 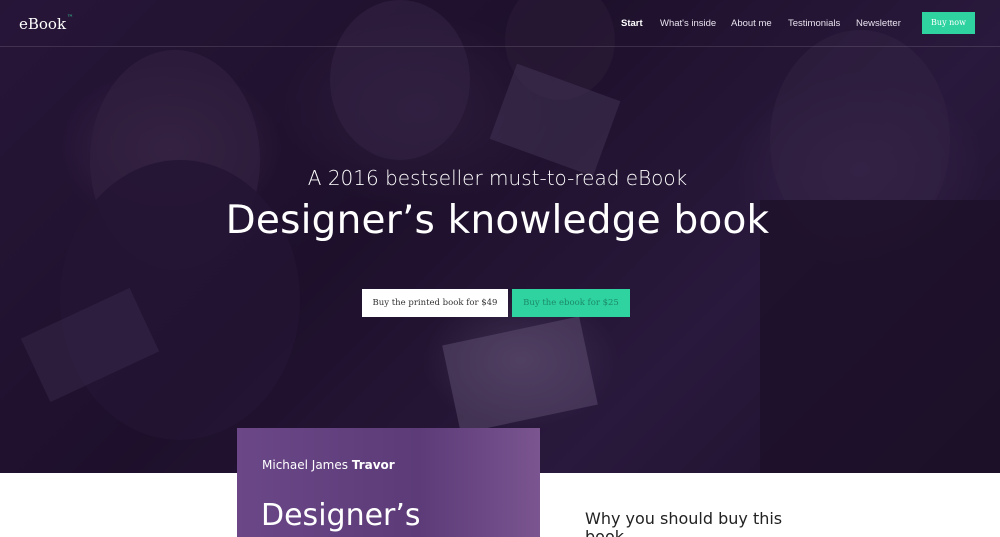 What do you see at coordinates (373, 465) in the screenshot?
I see `author-last-name: Travor` at bounding box center [373, 465].